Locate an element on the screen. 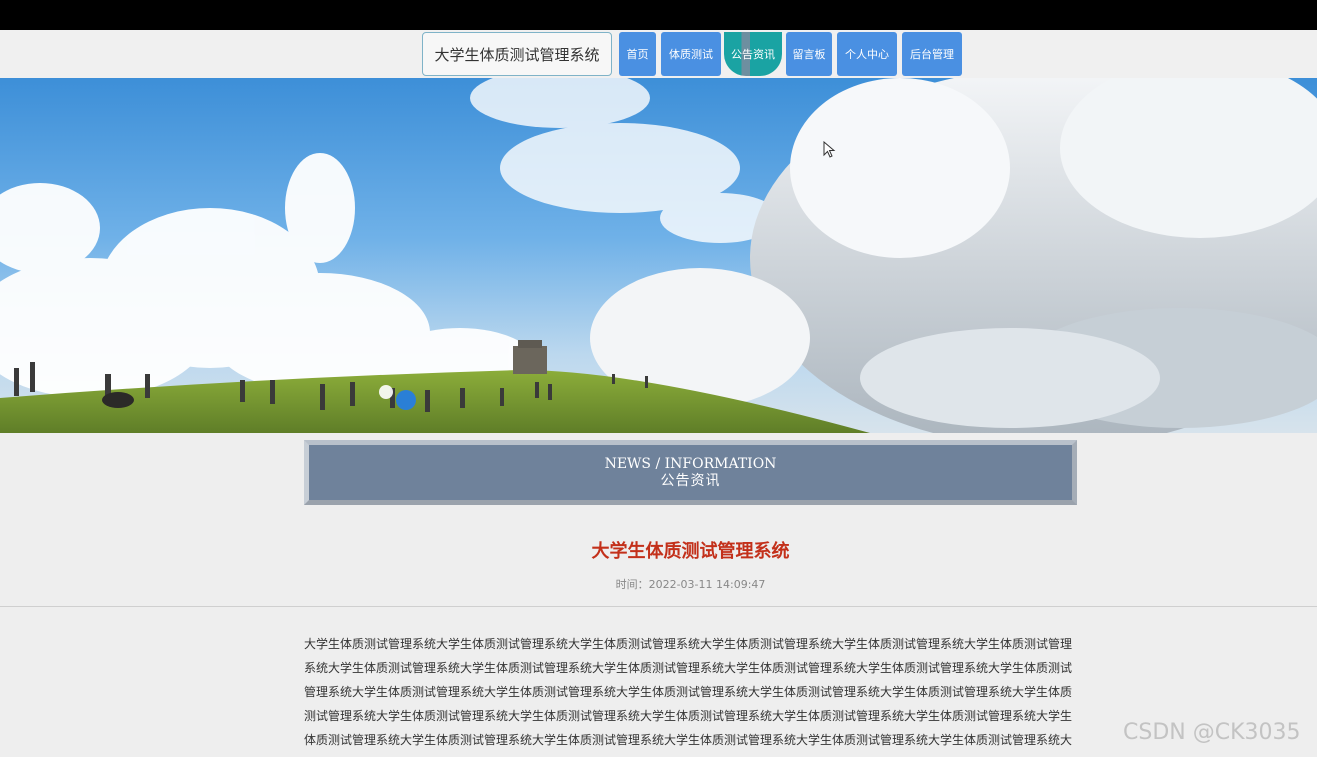 The width and height of the screenshot is (1317, 757). top-nav: 大学生体质测试管理系统 首页 体质测试 公告资讯 留言板 个人中心 后台管理 is located at coordinates (658, 54).